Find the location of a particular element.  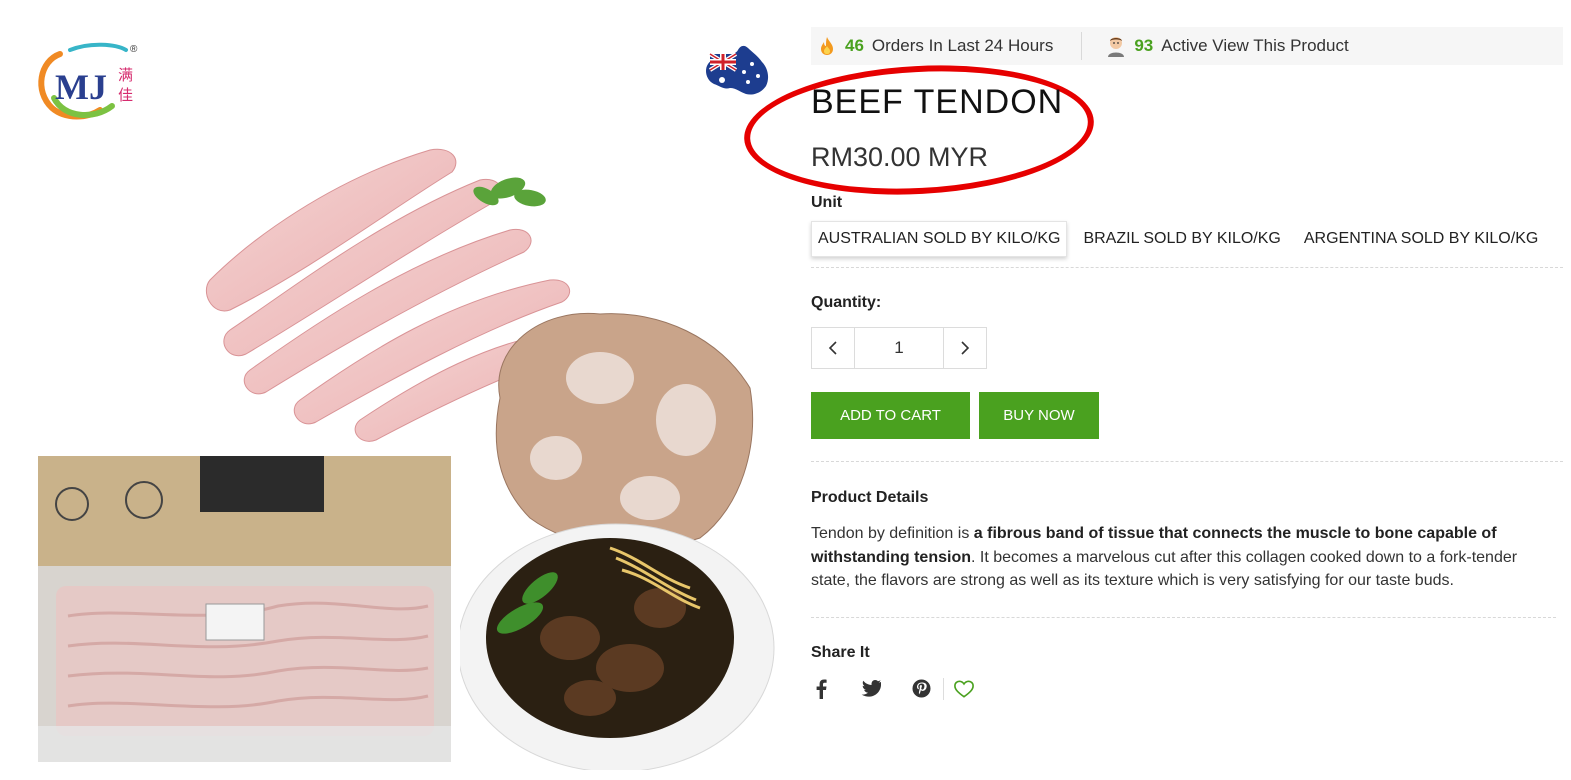

cooked-tendon-noodle-soup-photo is located at coordinates (617, 541).